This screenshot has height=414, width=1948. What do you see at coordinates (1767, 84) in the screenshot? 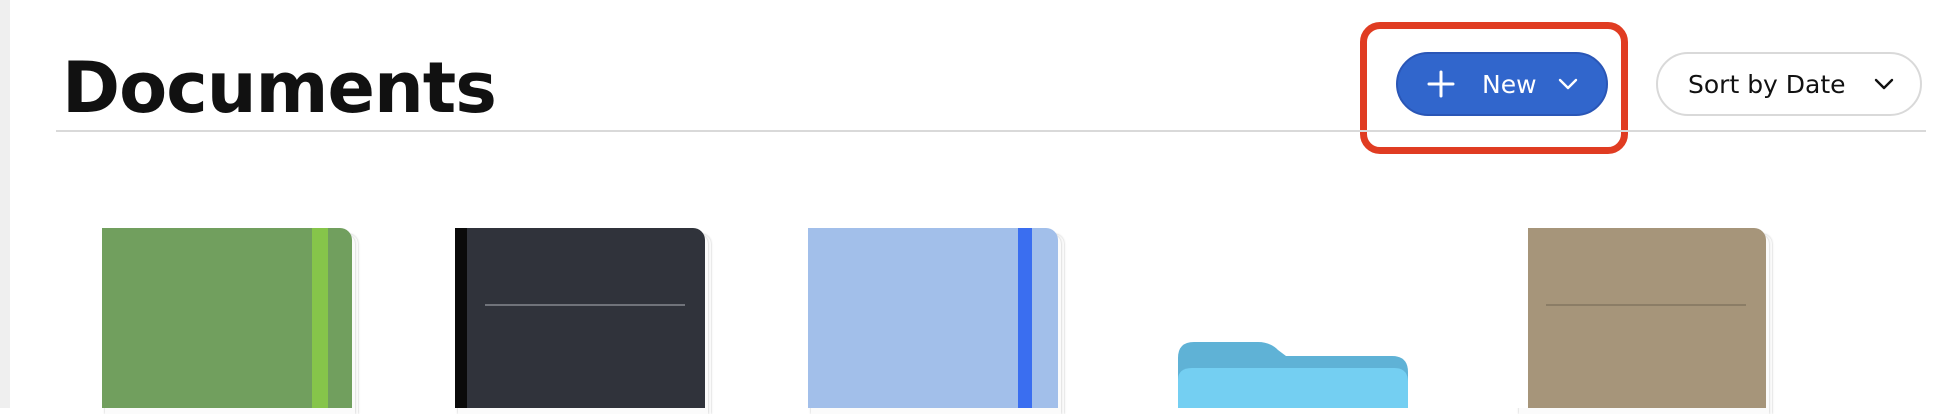
I see `sort-dropdown-label: Sort by Date` at bounding box center [1767, 84].